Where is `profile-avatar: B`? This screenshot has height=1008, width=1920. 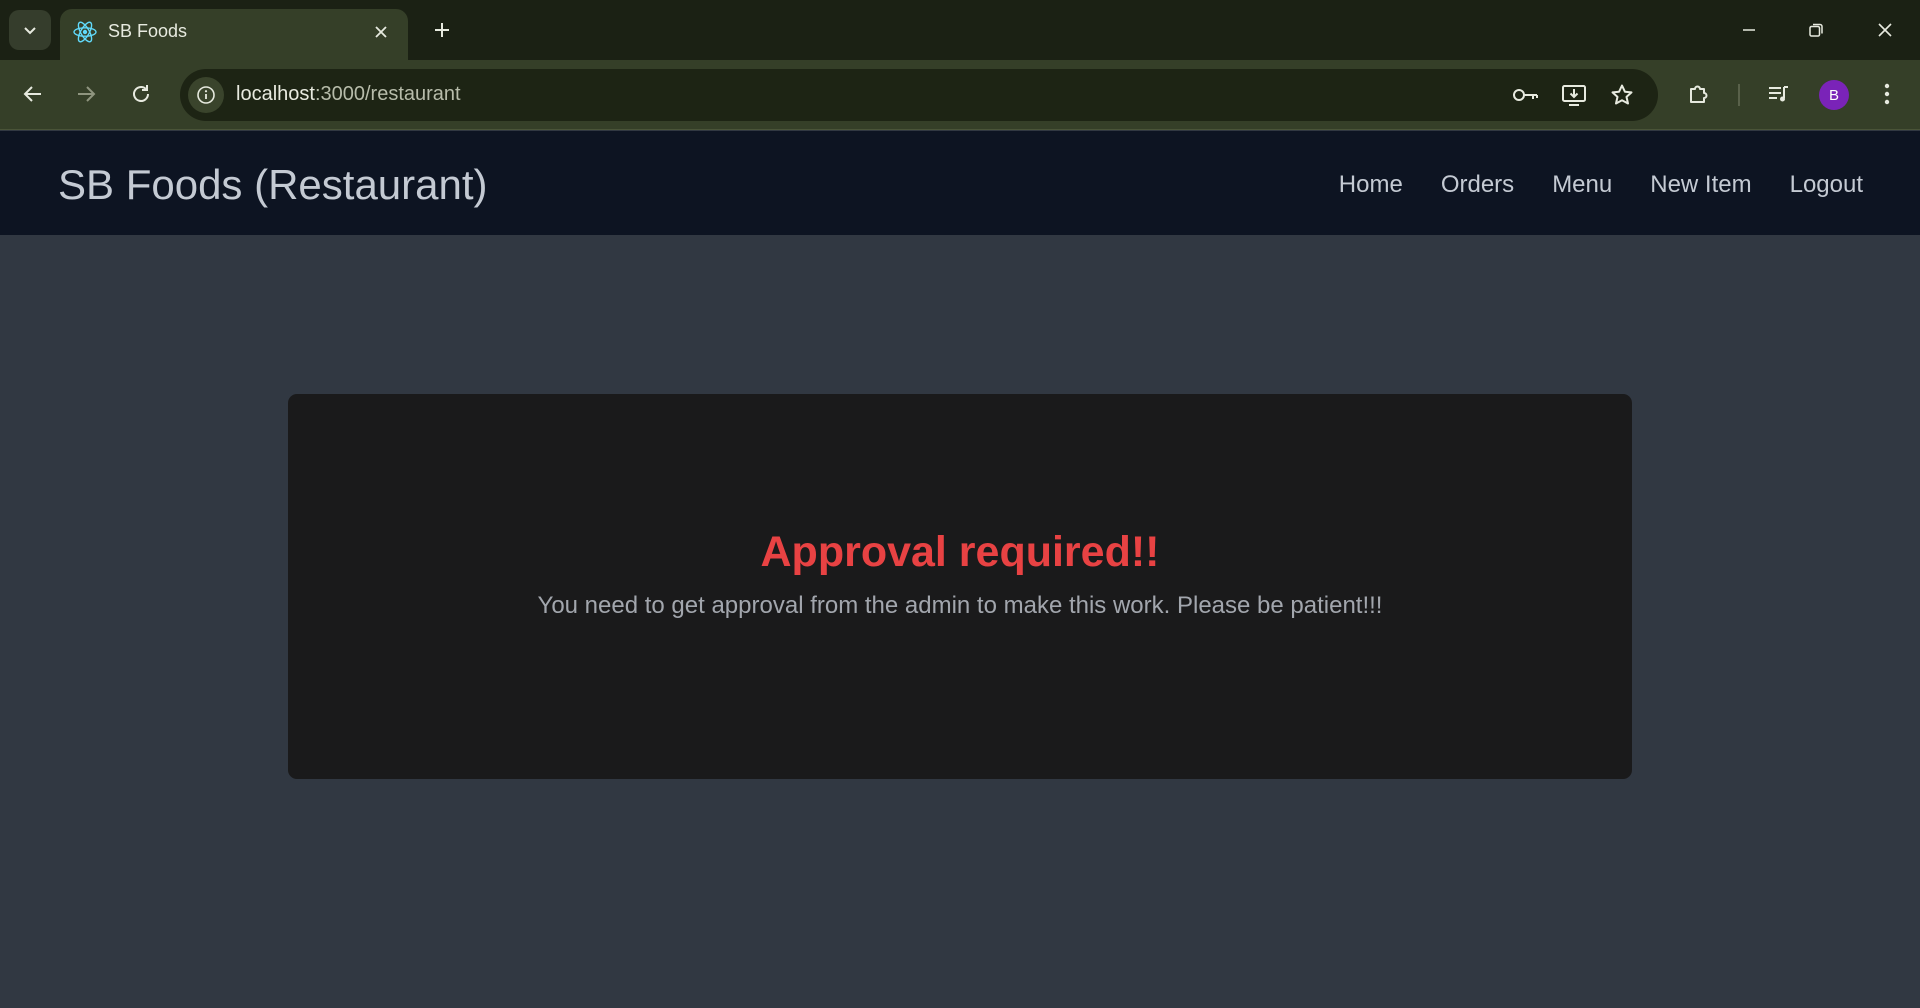
profile-avatar: B is located at coordinates (1834, 95).